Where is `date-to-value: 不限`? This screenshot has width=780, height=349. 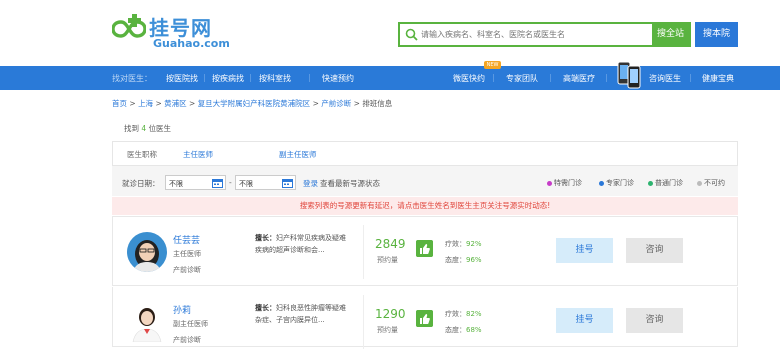
date-to-value: 不限 is located at coordinates (246, 184).